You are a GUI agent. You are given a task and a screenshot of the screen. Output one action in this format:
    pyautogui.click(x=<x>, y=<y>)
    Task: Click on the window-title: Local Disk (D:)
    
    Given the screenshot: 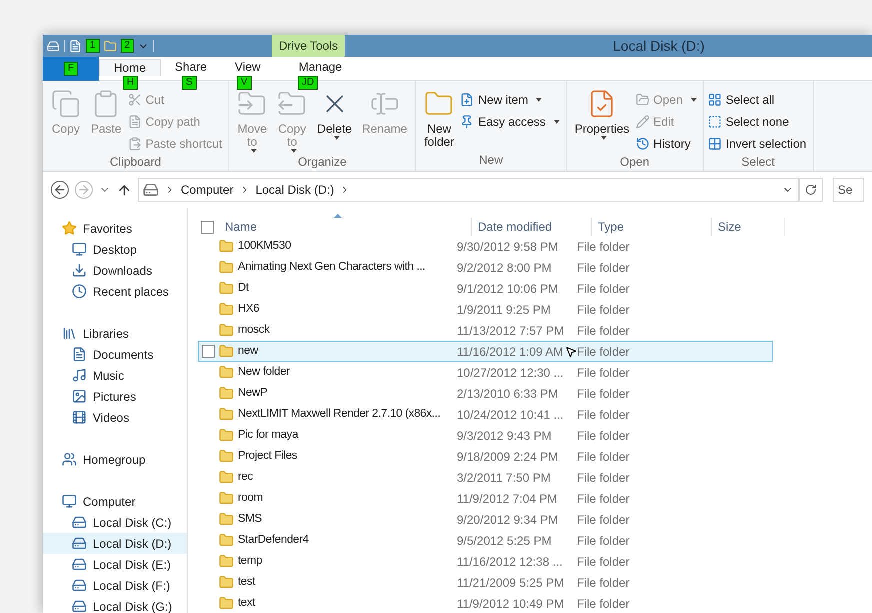 What is the action you would take?
    pyautogui.click(x=659, y=46)
    